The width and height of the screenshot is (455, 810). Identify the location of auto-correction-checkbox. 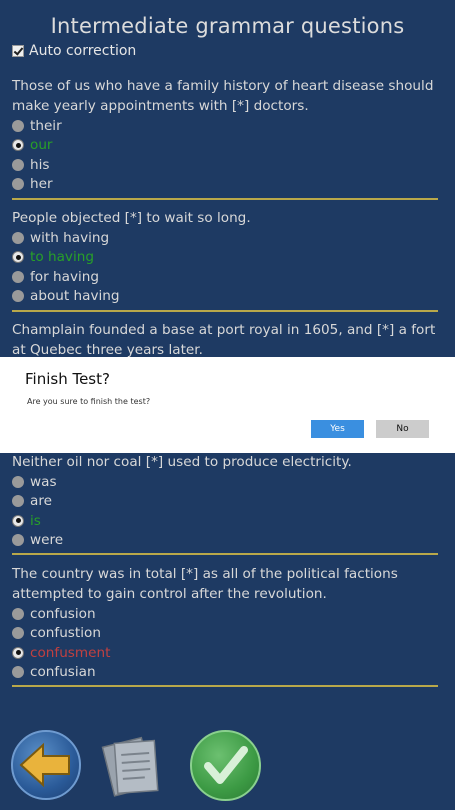
(18, 51).